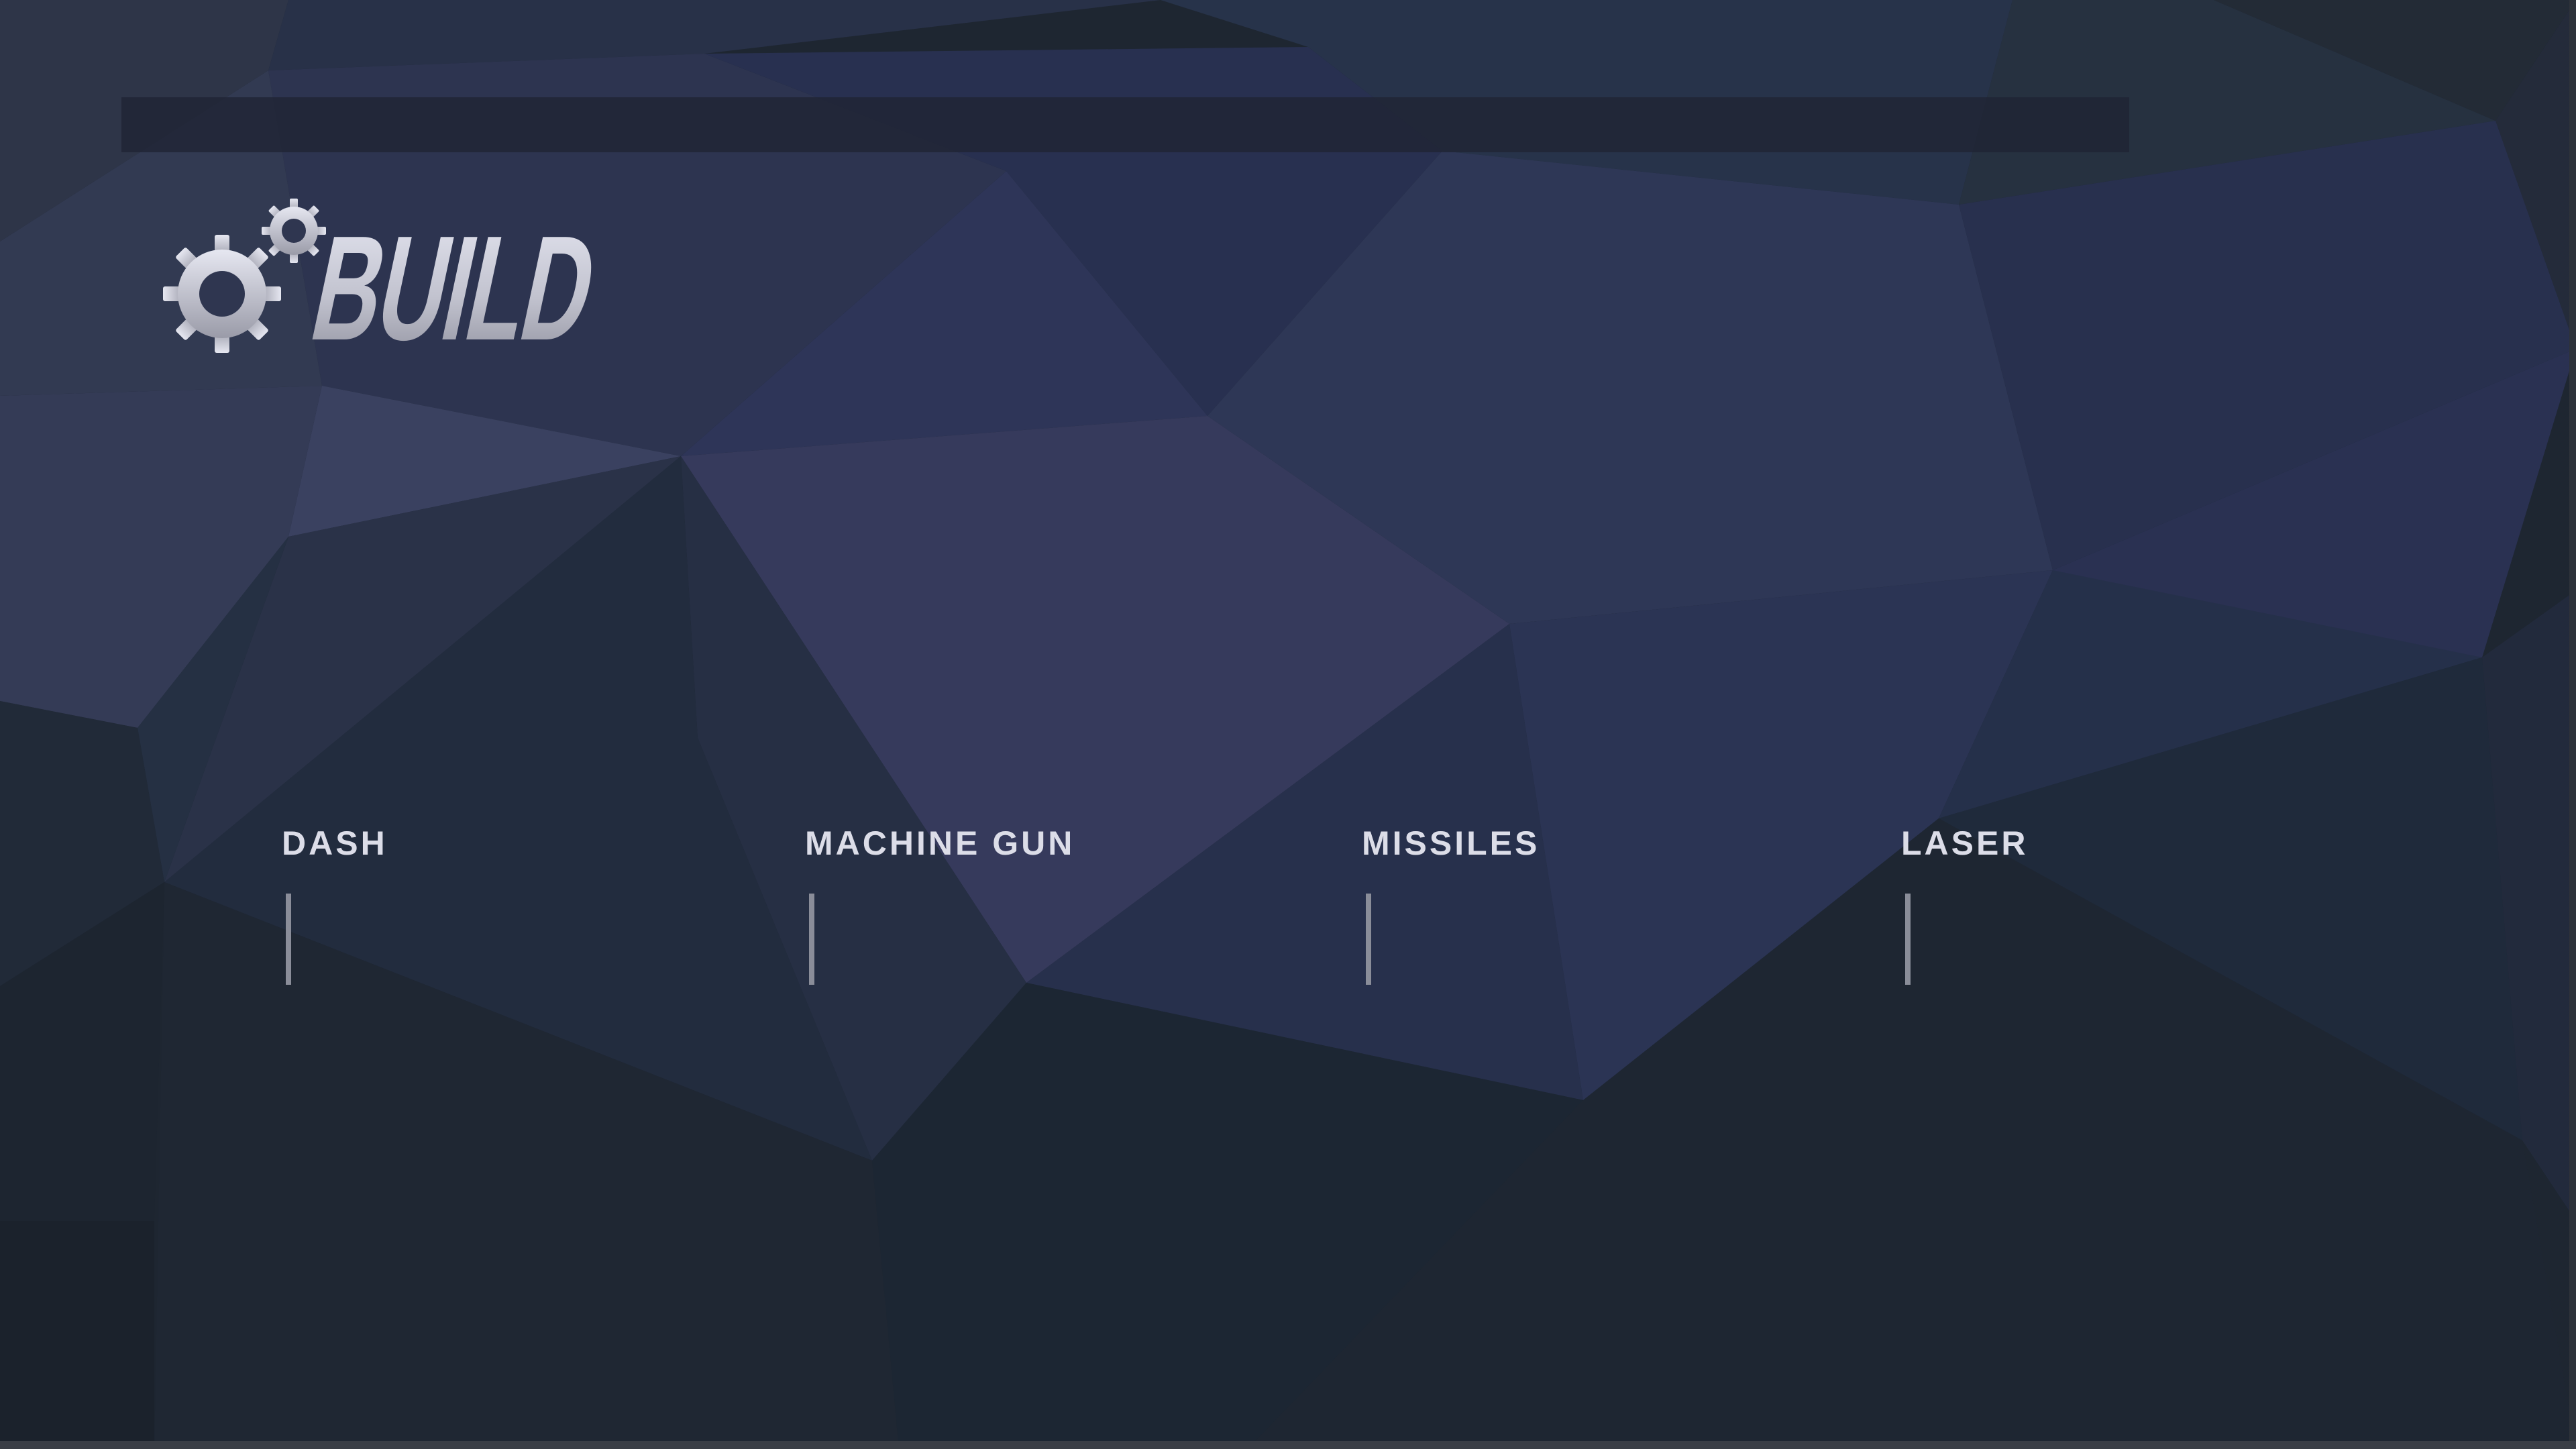 The image size is (2576, 1449). I want to click on screen-header: BUILD, so click(386, 282).